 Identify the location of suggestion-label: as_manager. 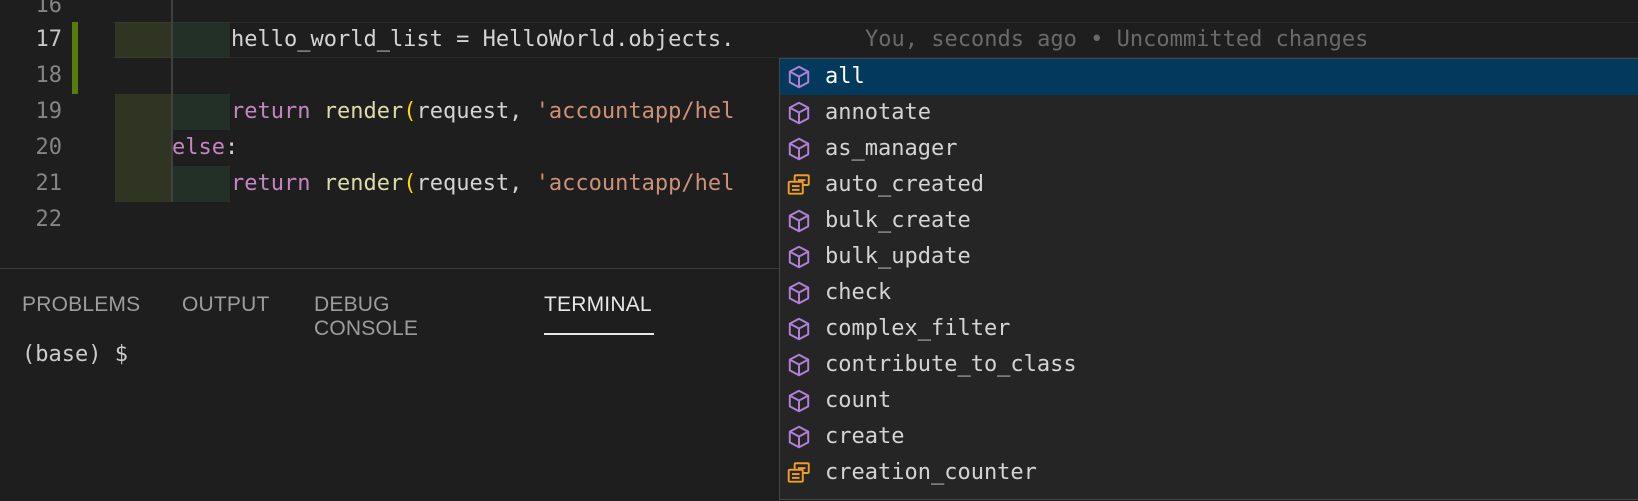
(891, 148).